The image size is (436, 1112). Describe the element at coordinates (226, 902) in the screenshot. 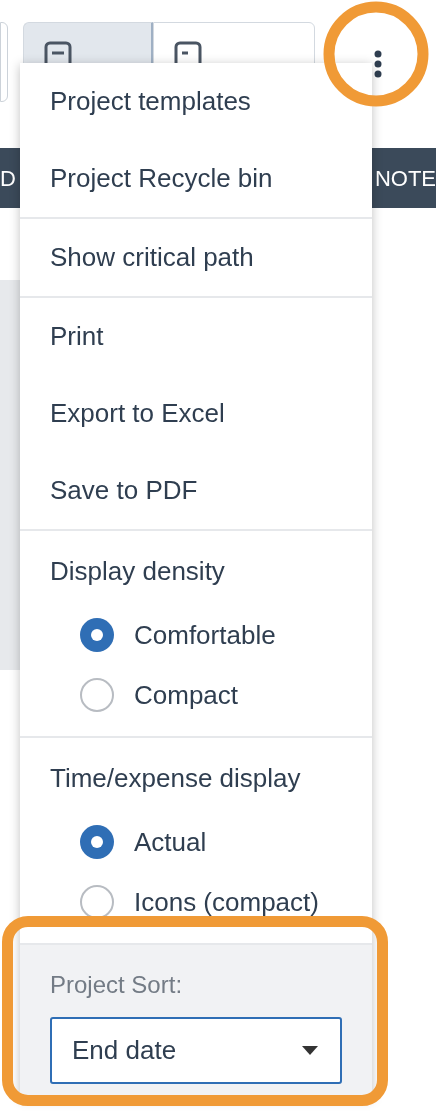

I see `option-label: Icons (compact)` at that location.